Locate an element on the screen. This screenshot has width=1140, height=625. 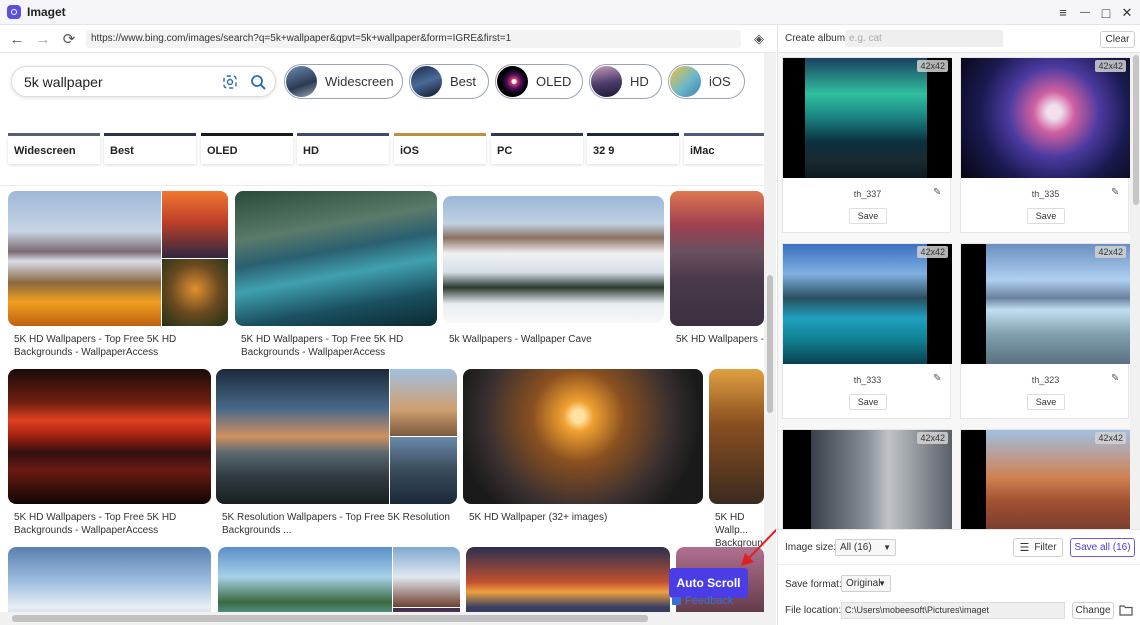
image-card: 42x42 th_335 ✎ Save is located at coordinates (1045, 145).